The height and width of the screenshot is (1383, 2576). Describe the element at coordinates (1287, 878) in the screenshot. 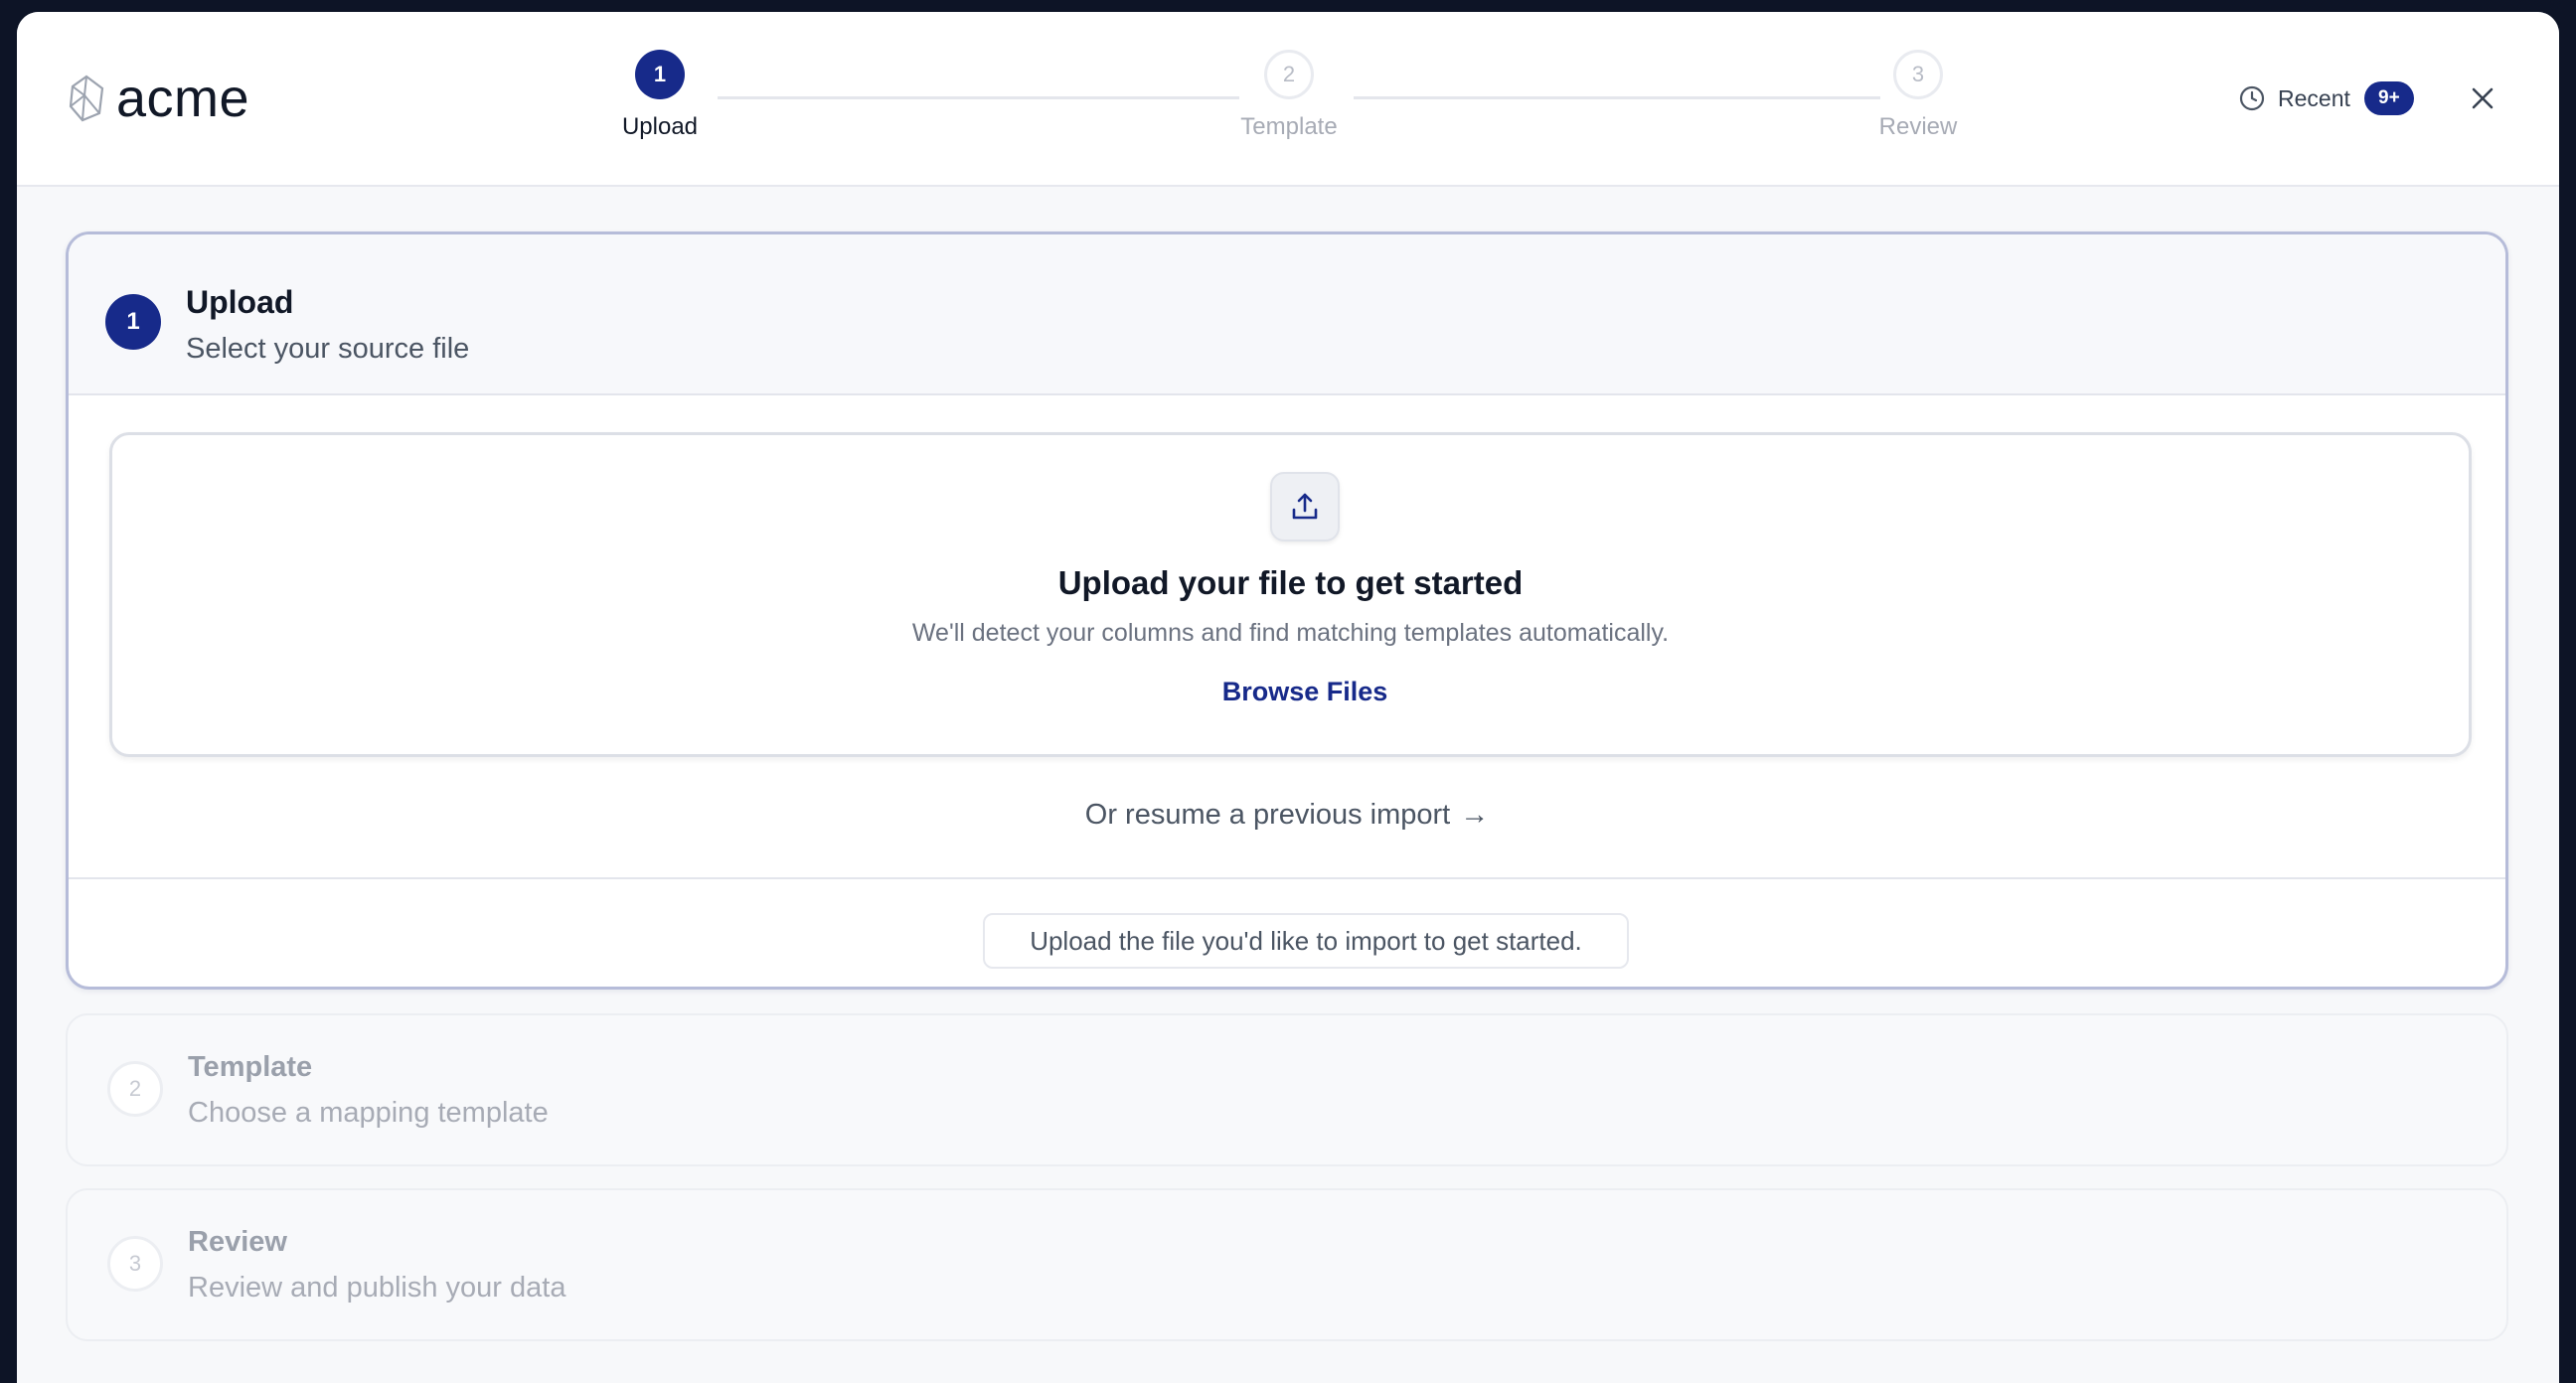

I see `divider` at that location.